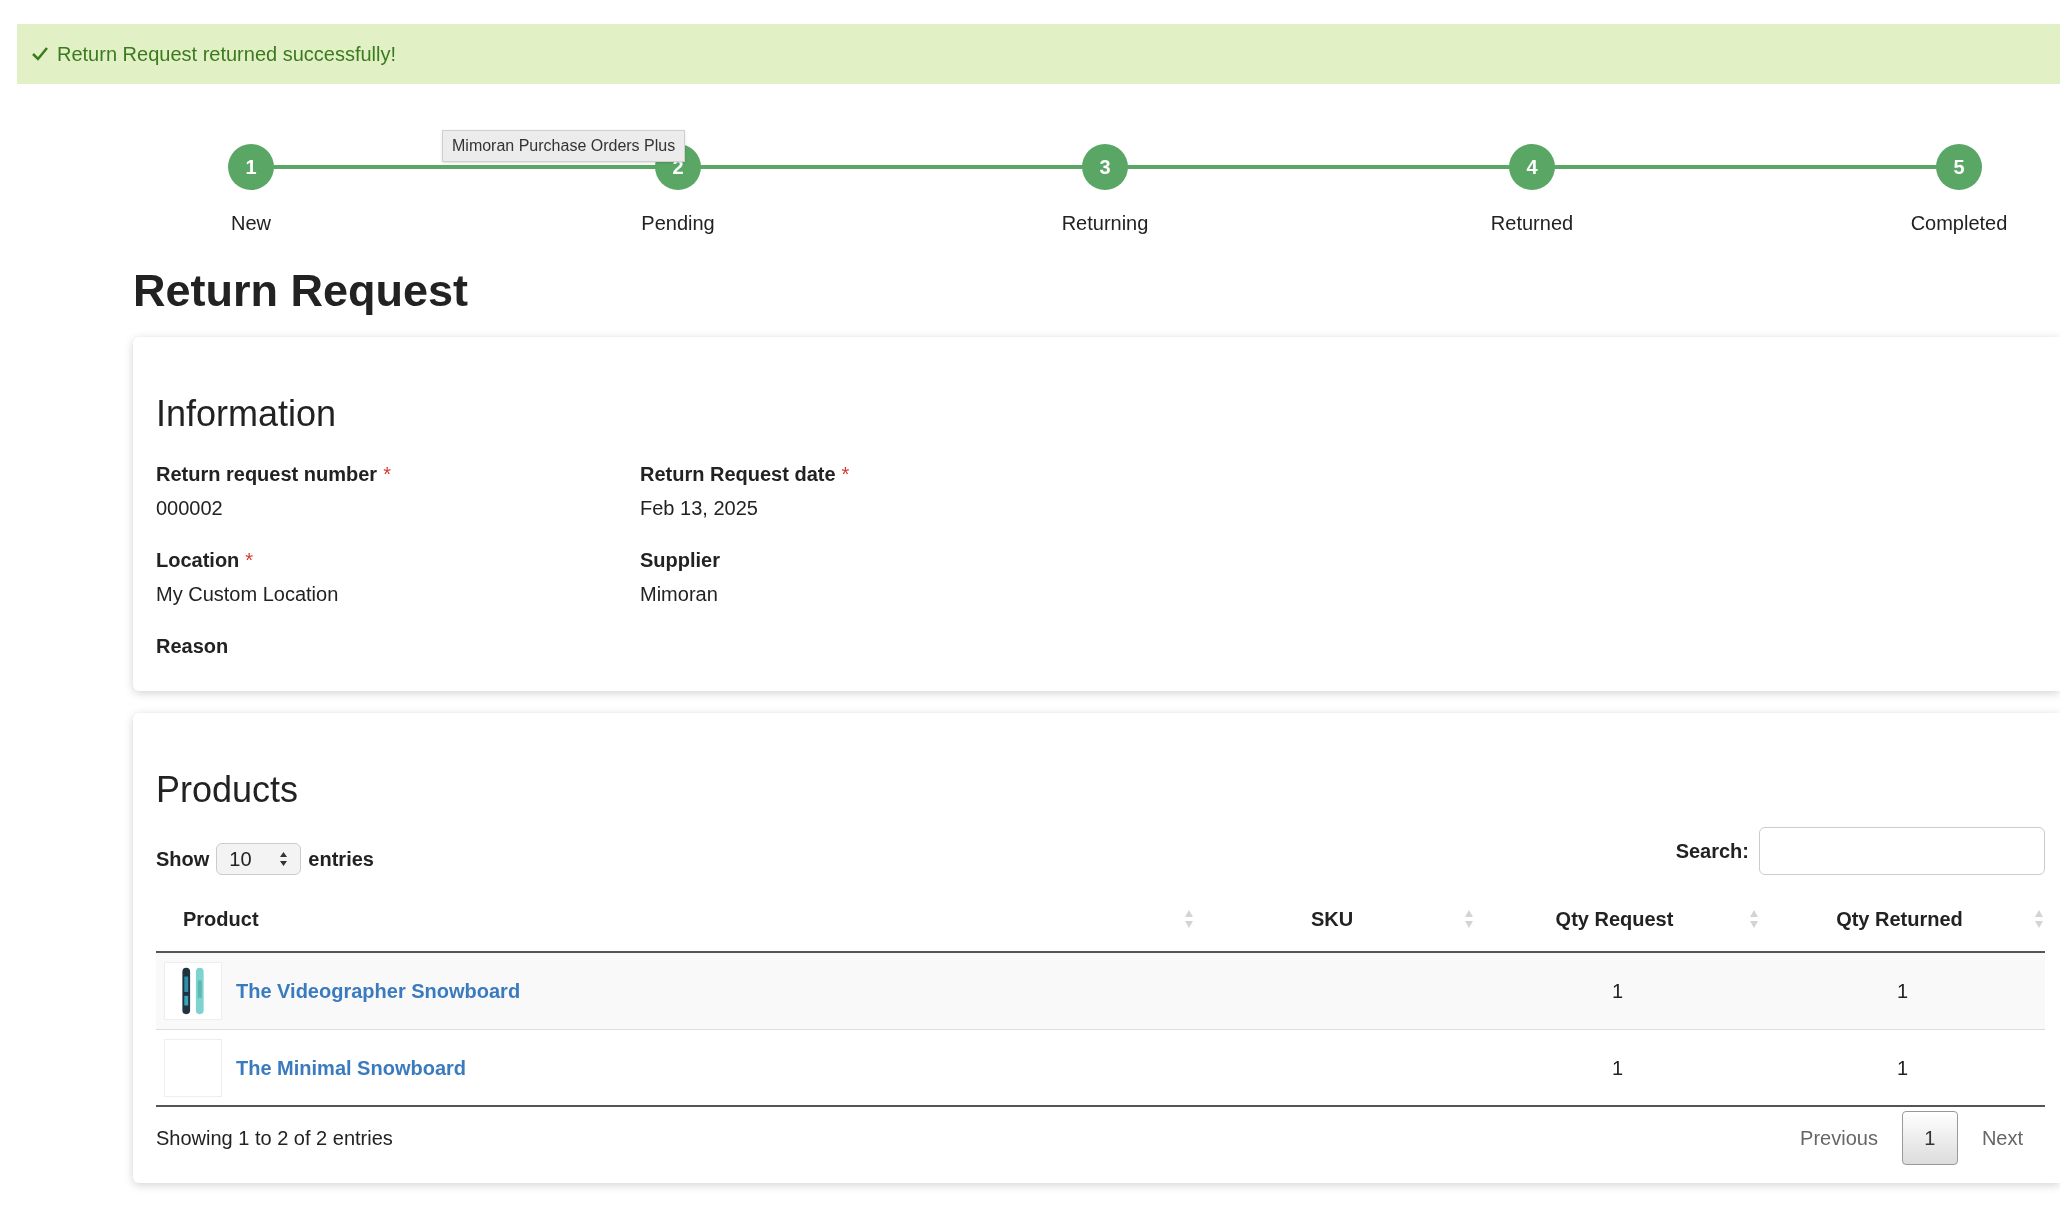 The height and width of the screenshot is (1206, 2060). Describe the element at coordinates (699, 508) in the screenshot. I see `field-value: Feb 13, 2025` at that location.